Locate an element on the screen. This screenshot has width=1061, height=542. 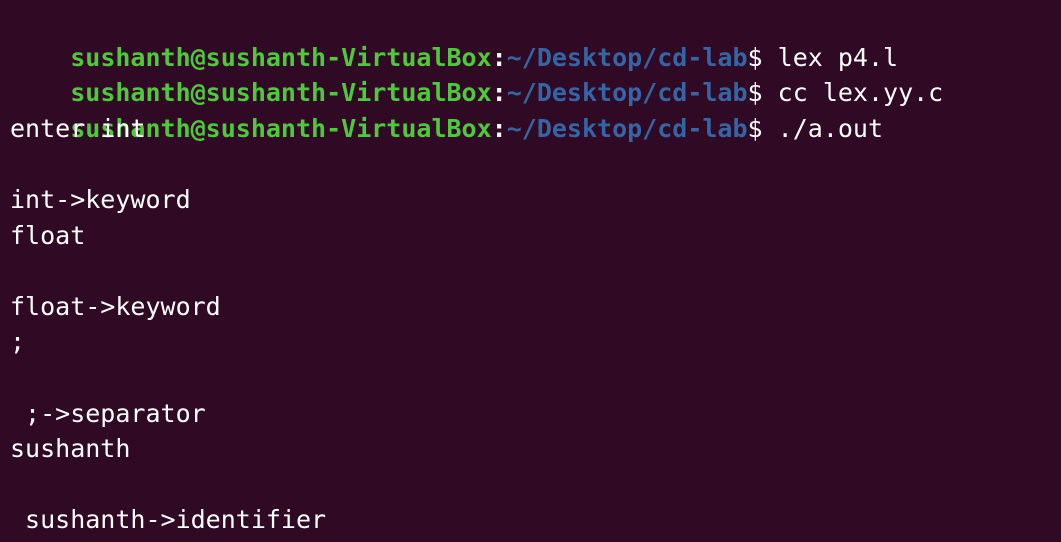
output-line: int->keyword is located at coordinates (100, 199).